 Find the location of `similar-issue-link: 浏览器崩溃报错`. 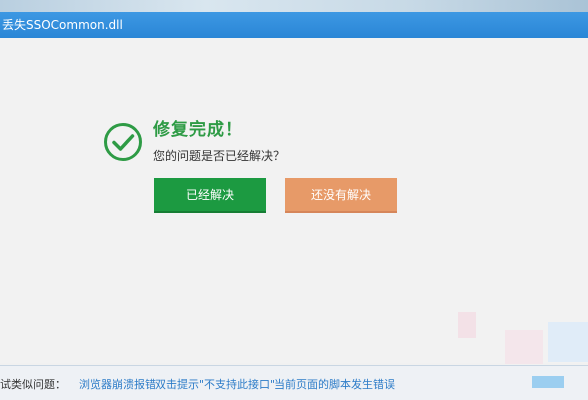

similar-issue-link: 浏览器崩溃报错 is located at coordinates (117, 385).